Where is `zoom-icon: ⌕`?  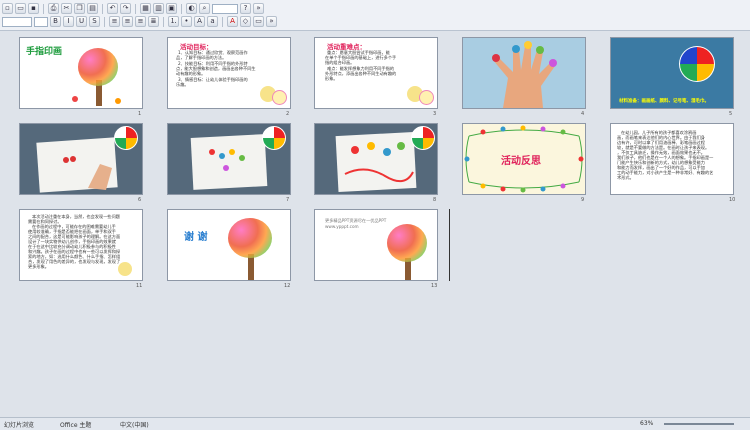
zoom-icon: ⌕ is located at coordinates (204, 8).